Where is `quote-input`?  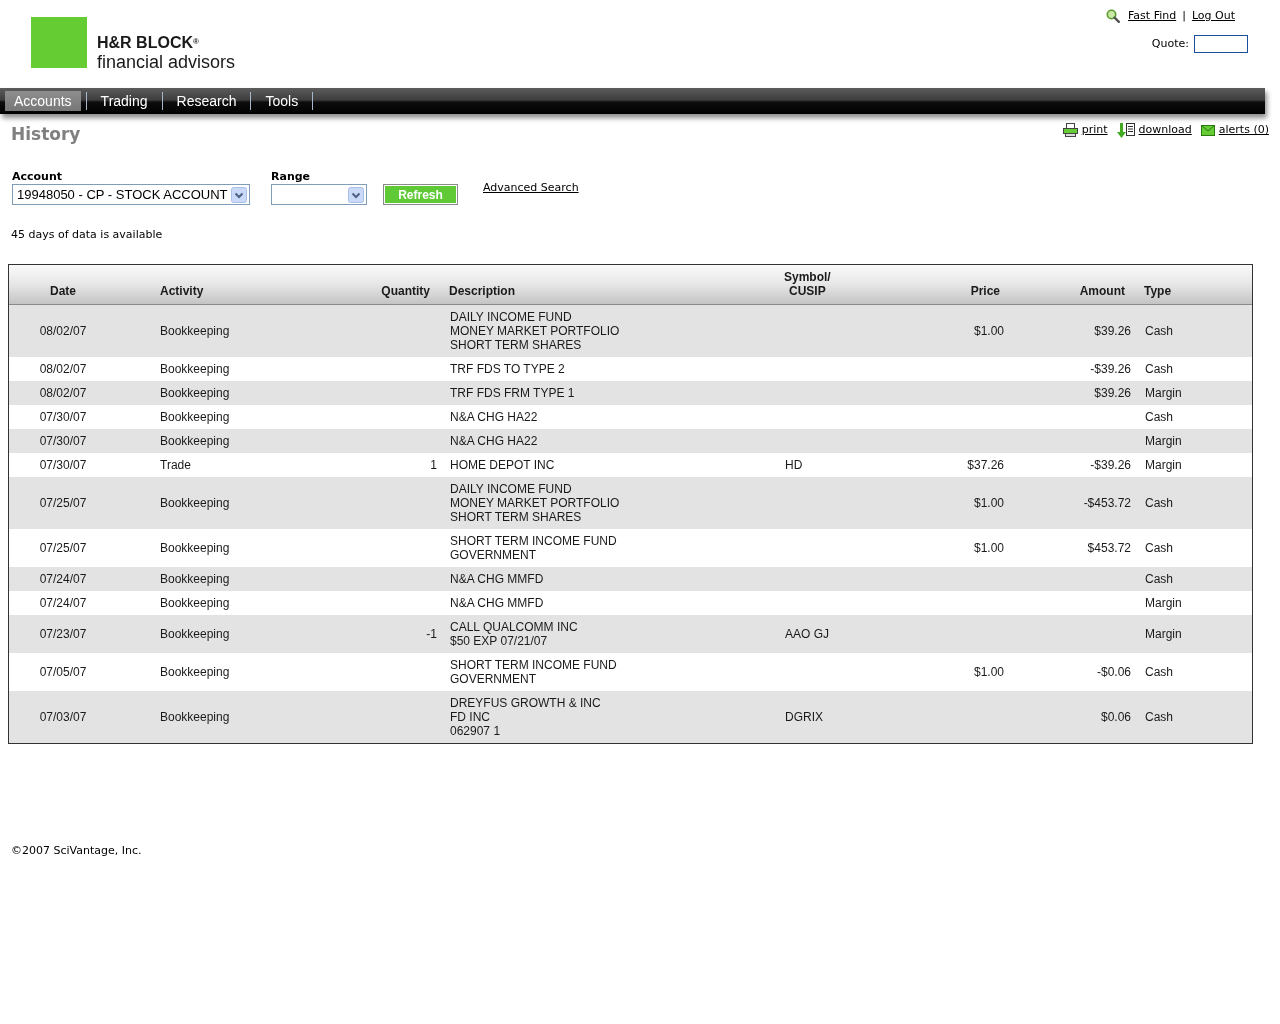 quote-input is located at coordinates (1221, 44).